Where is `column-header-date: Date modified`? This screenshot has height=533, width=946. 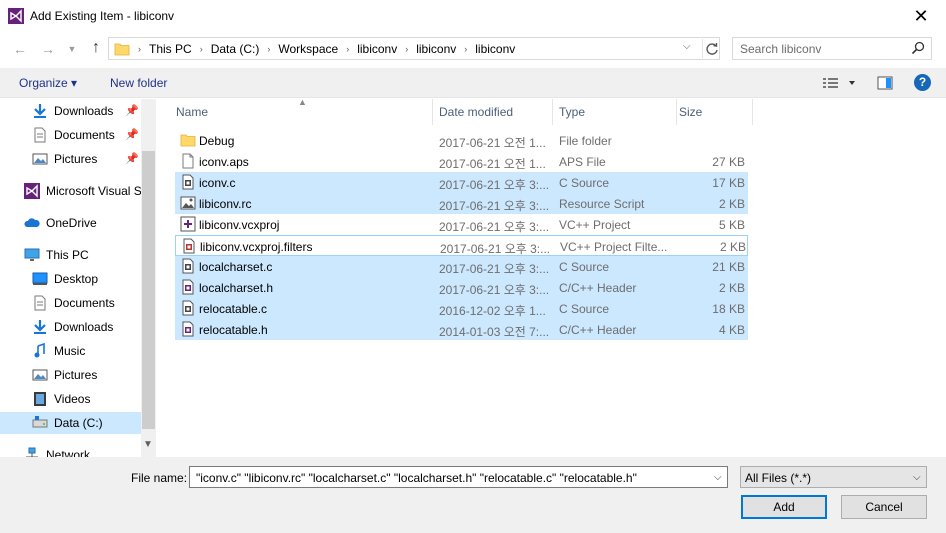
column-header-date: Date modified is located at coordinates (495, 112).